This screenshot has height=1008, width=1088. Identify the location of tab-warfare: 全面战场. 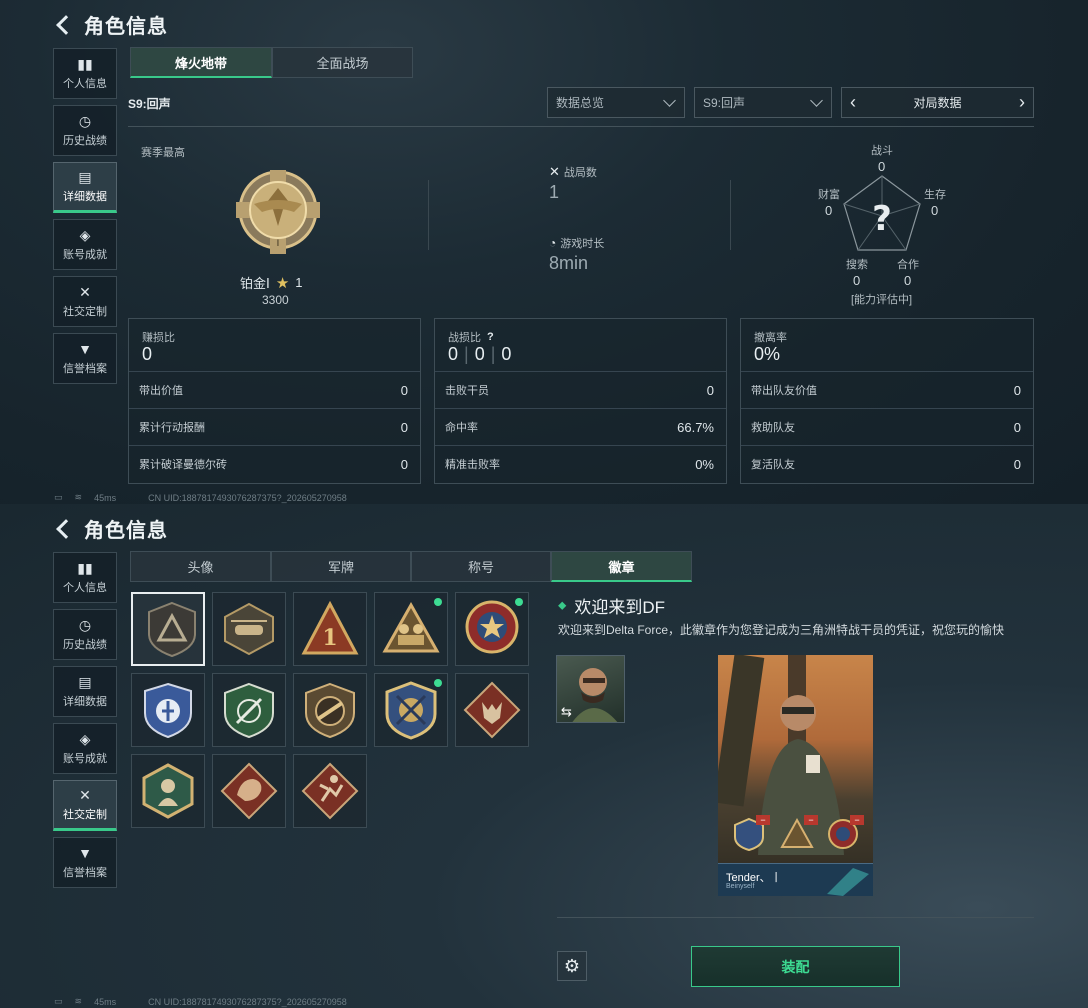
(342, 62).